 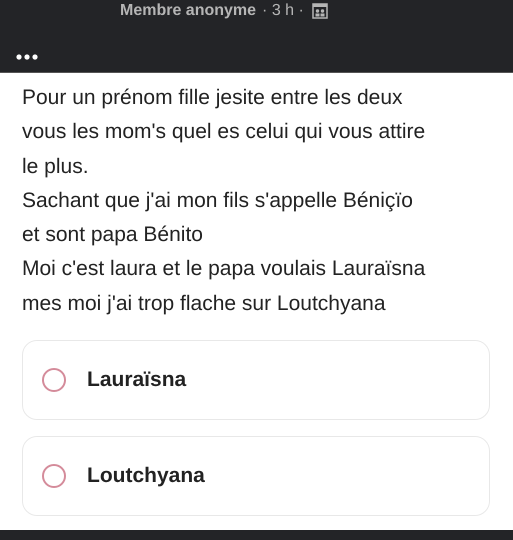 I want to click on post-time: · 3 h ·, so click(x=283, y=11).